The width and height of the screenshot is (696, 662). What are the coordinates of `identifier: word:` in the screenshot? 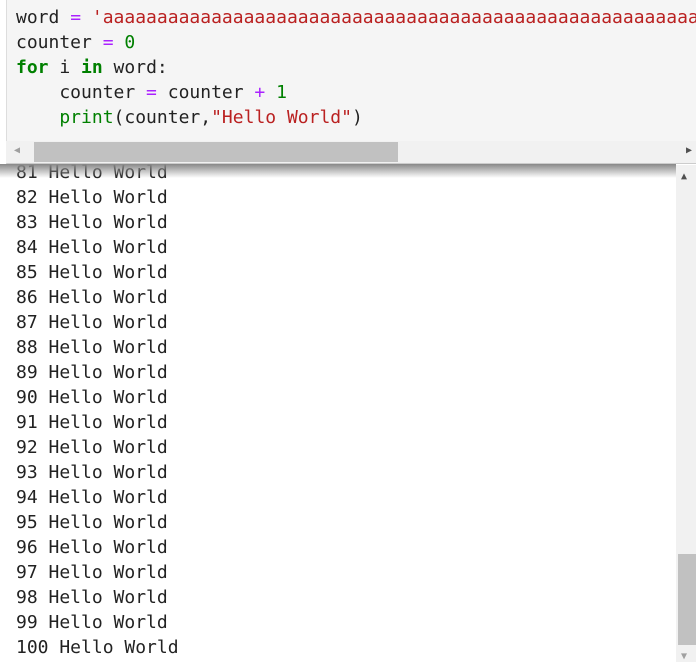 It's located at (135, 67).